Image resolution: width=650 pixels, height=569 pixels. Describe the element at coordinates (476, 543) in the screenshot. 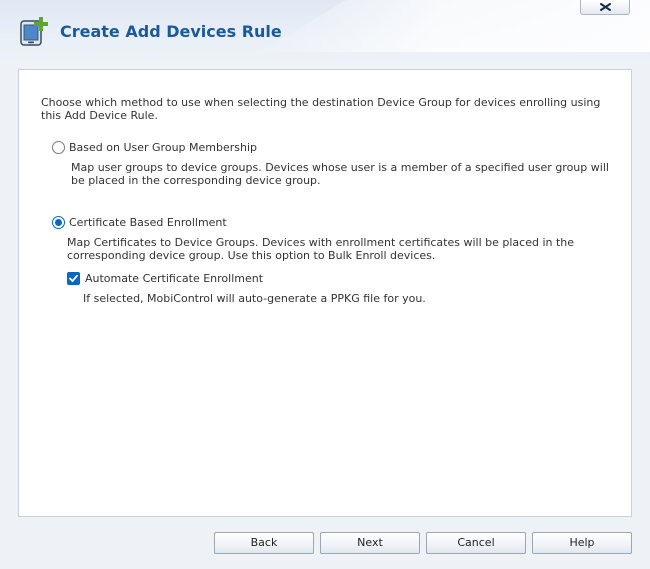

I see `cancel-button: Cancel` at that location.